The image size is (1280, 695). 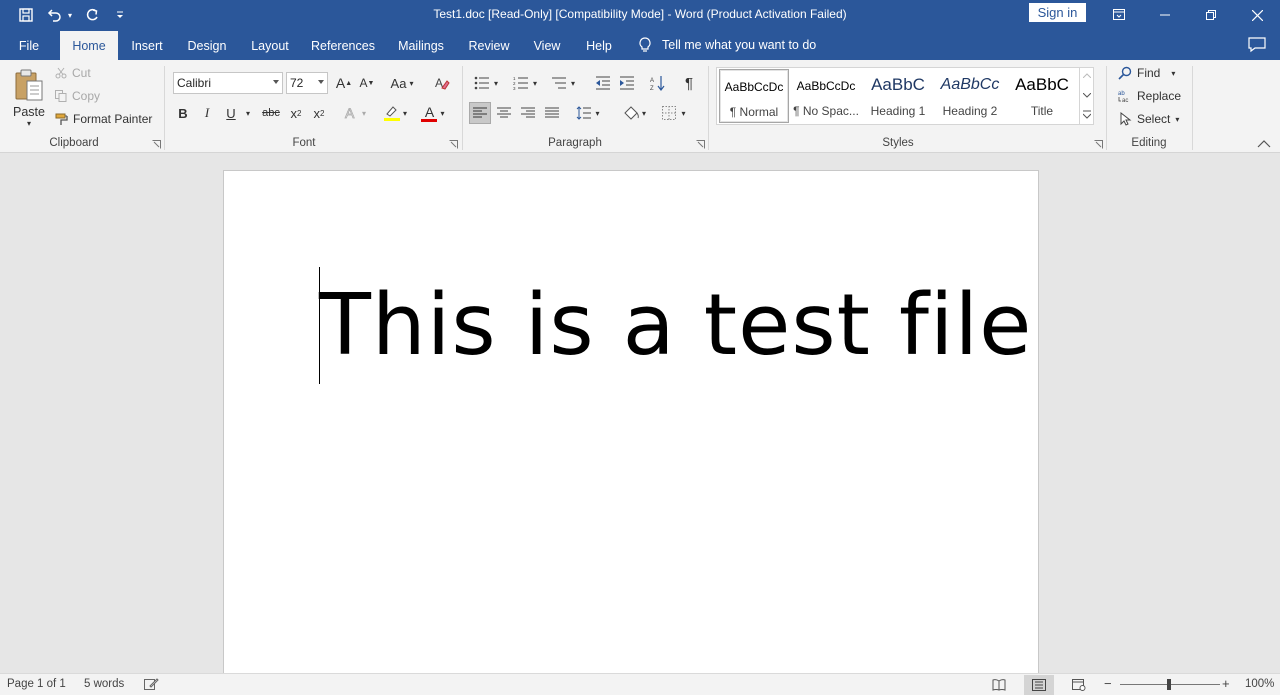 I want to click on scroll-up-icon, so click(x=1087, y=75).